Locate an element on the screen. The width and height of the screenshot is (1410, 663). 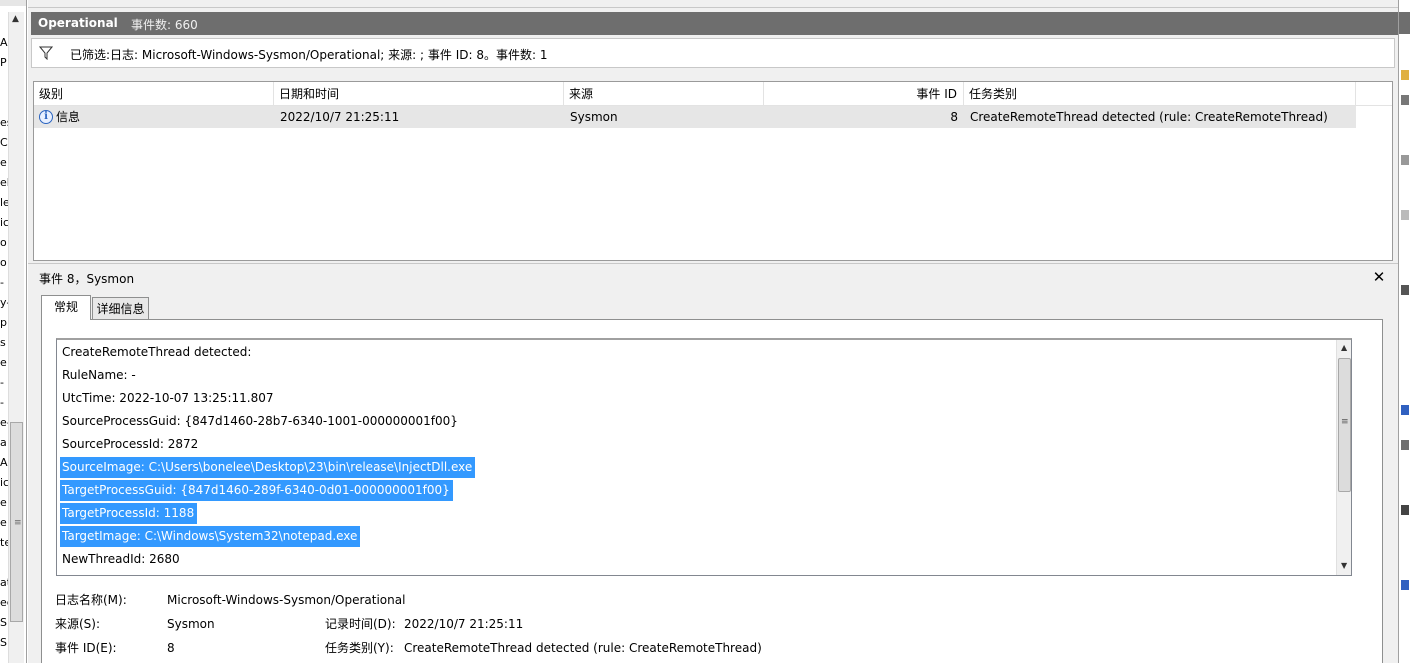
column-header-event-id: 事件 ID is located at coordinates (864, 94).